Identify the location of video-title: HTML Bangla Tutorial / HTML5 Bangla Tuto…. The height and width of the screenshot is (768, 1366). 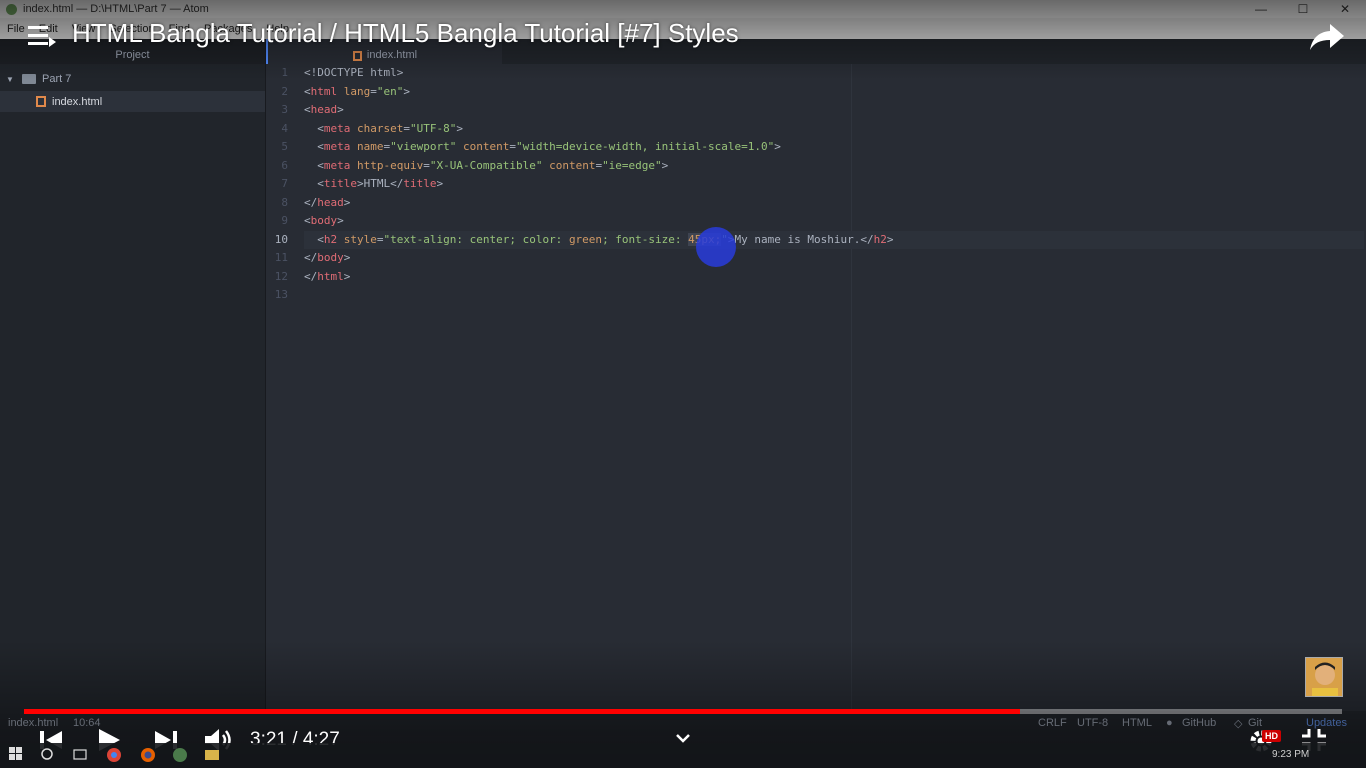
(405, 33).